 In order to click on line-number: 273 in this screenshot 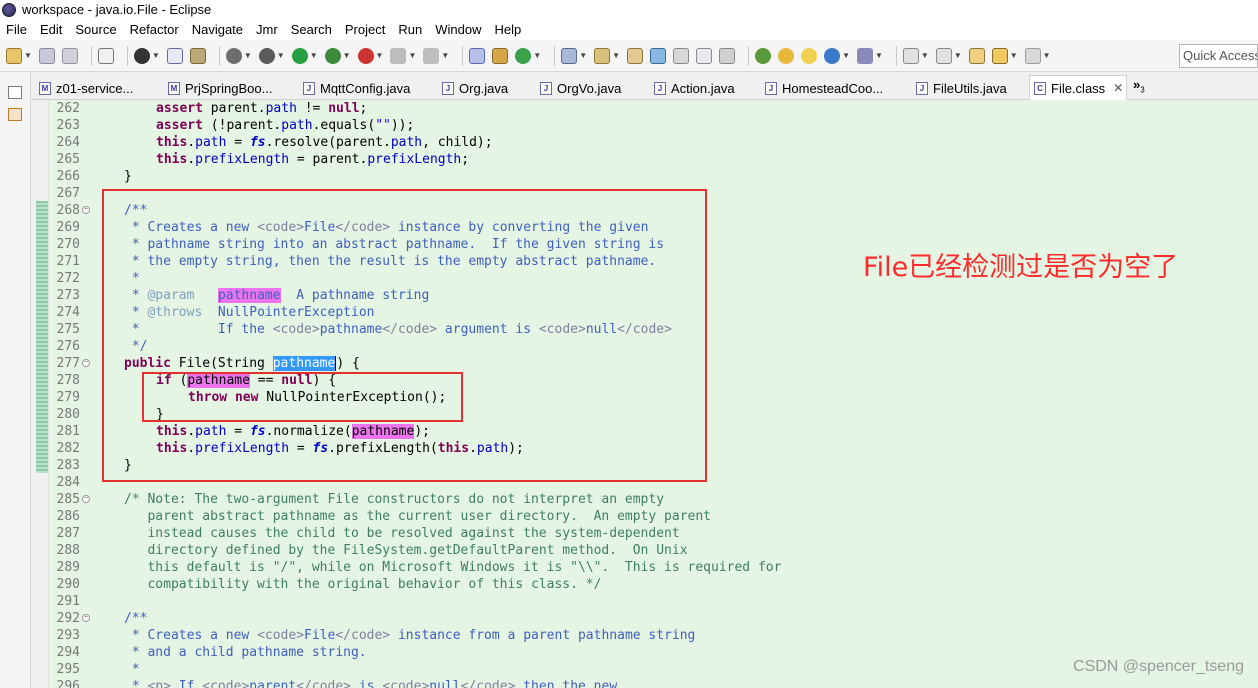, I will do `click(68, 295)`.